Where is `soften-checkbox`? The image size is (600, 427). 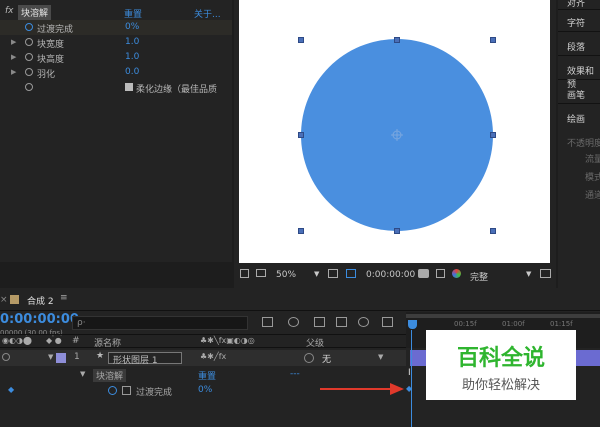 soften-checkbox is located at coordinates (129, 87).